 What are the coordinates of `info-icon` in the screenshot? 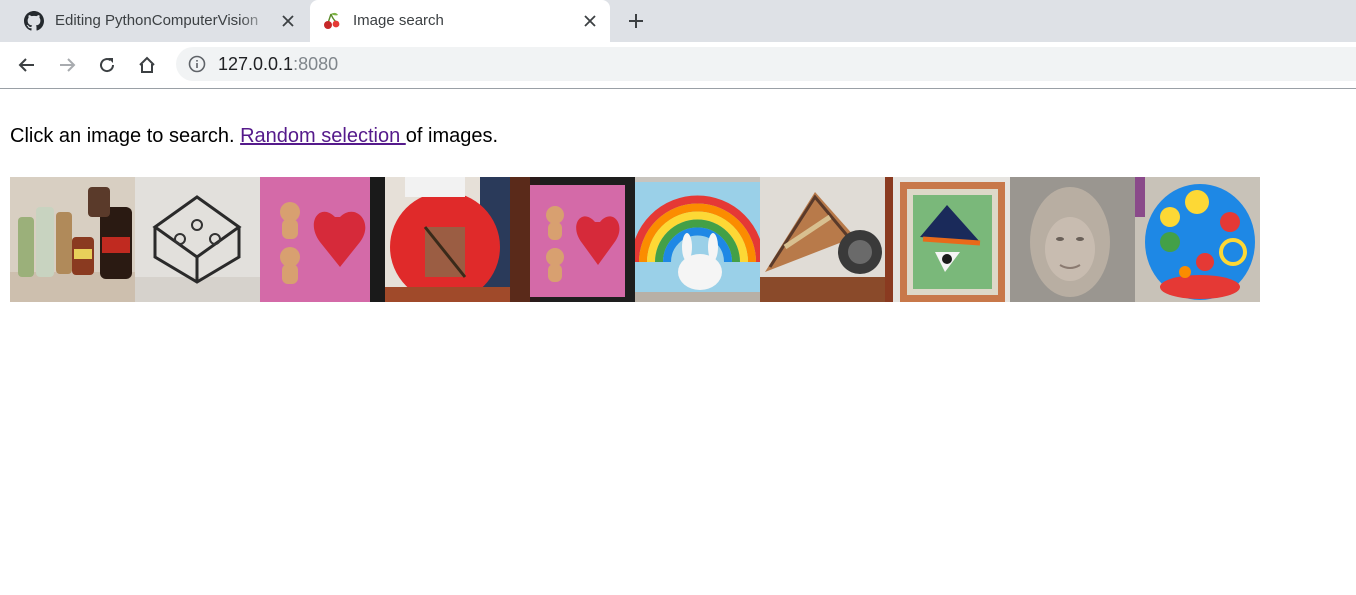 It's located at (197, 64).